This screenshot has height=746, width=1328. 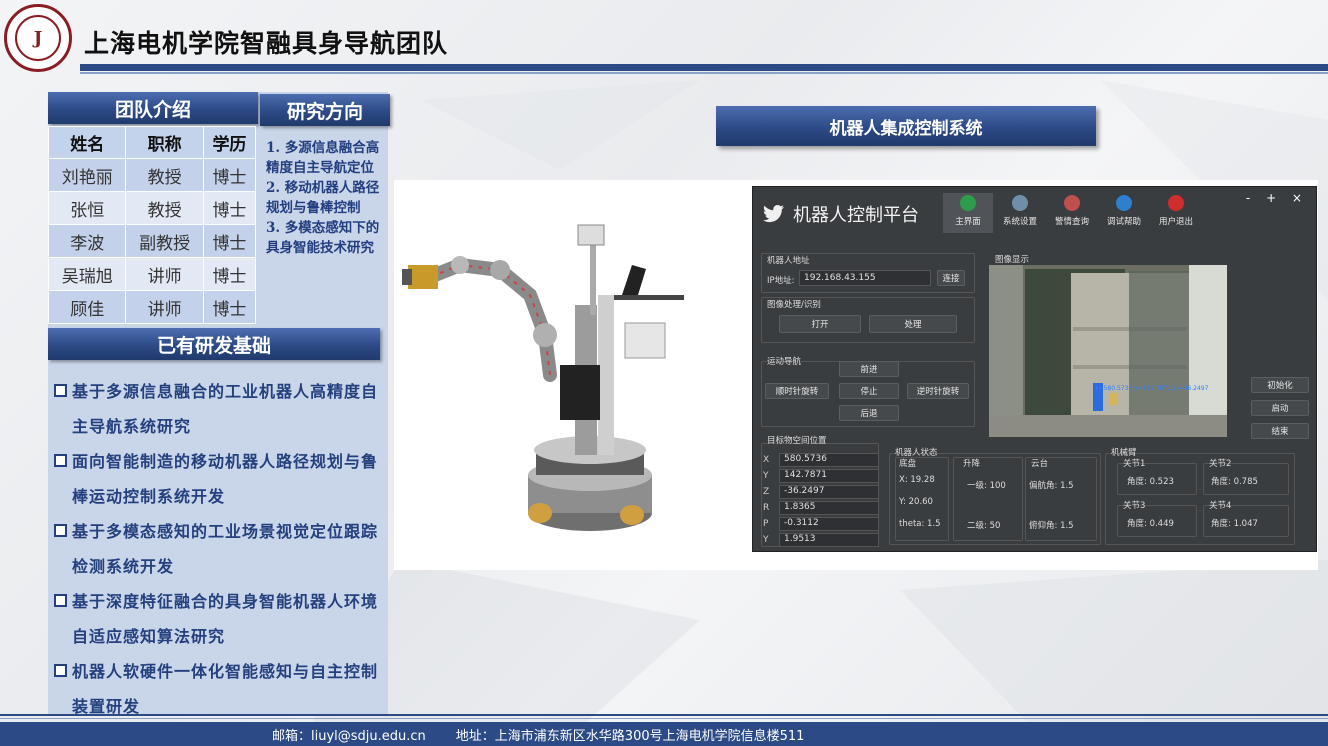 I want to click on table-row: 张恒 教授 博士, so click(x=152, y=208).